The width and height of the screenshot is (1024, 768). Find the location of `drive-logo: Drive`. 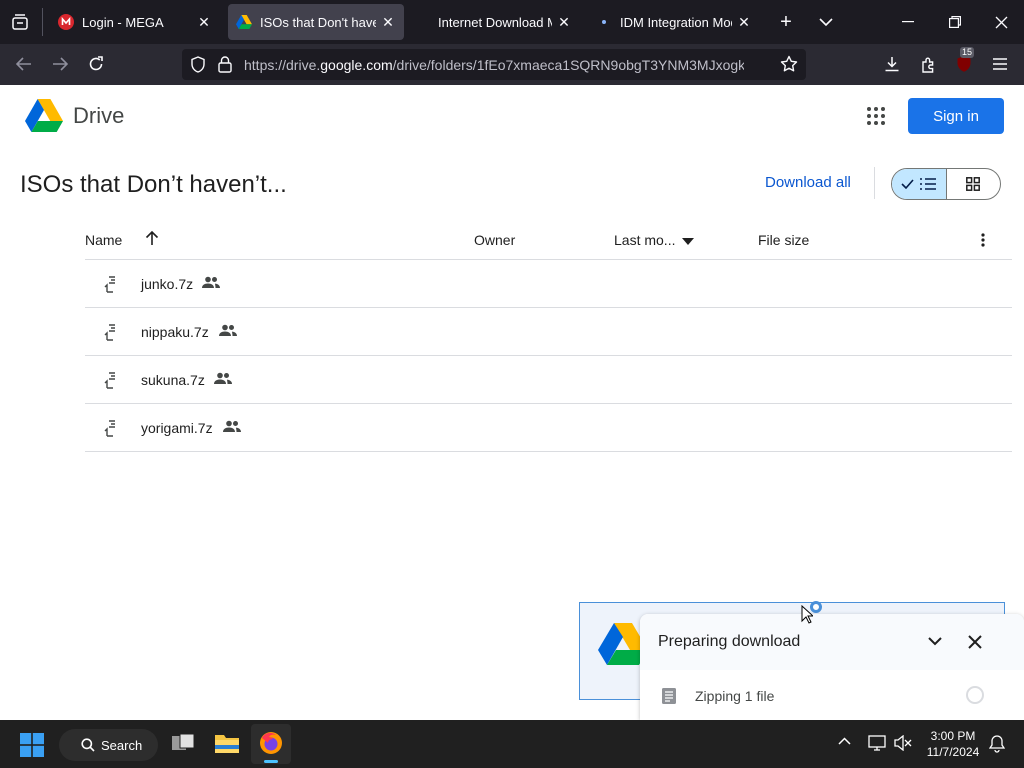

drive-logo: Drive is located at coordinates (74, 116).